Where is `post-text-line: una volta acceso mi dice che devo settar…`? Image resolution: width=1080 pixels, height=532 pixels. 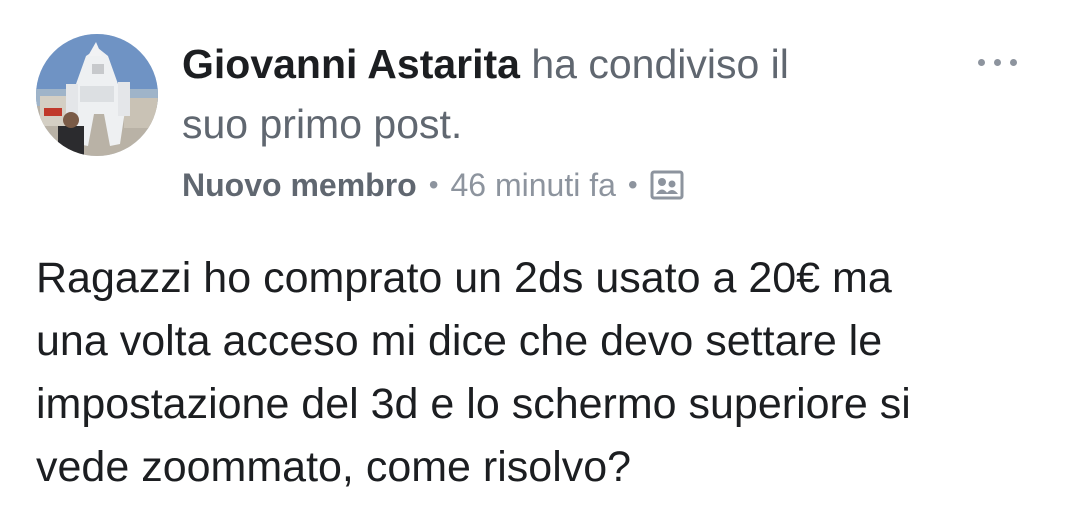 post-text-line: una volta acceso mi dice che devo settar… is located at coordinates (459, 341).